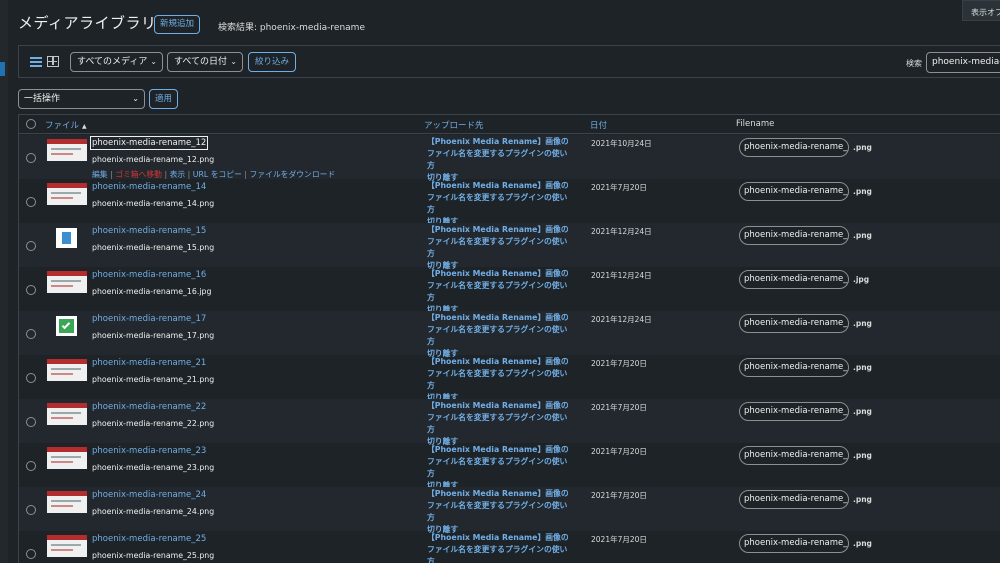 The image size is (1000, 563). What do you see at coordinates (149, 231) in the screenshot?
I see `media-title-link: phoenix-media-rename_15` at bounding box center [149, 231].